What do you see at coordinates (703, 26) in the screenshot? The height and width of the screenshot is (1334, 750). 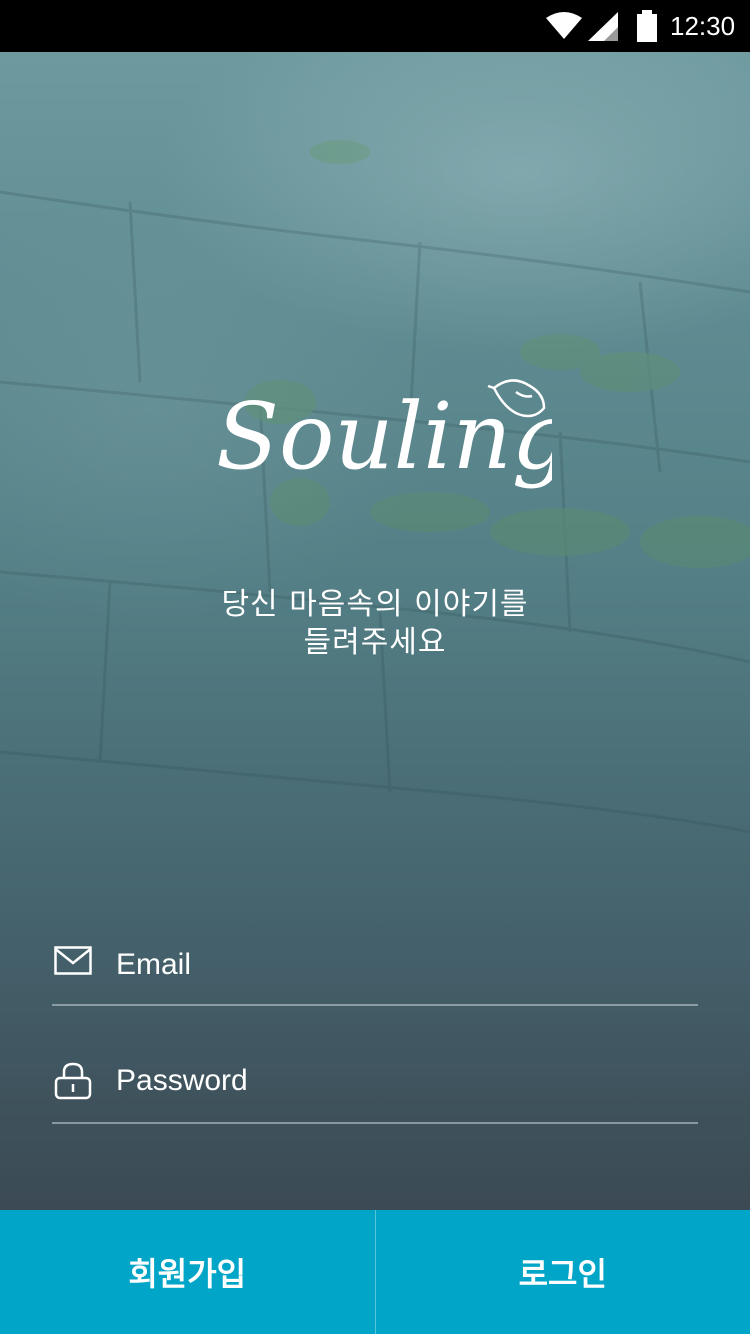 I see `status-time: 12:30` at bounding box center [703, 26].